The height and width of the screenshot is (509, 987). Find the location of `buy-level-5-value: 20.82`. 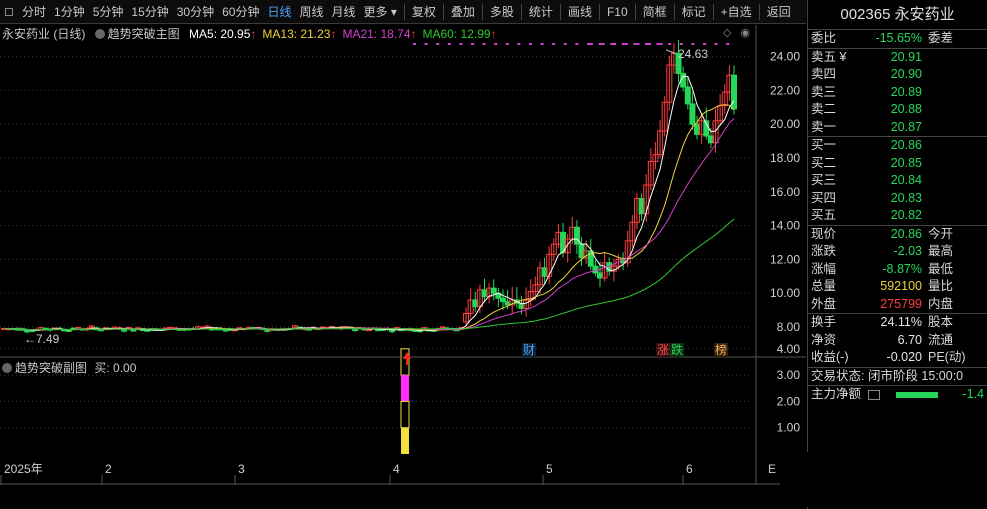

buy-level-5-value: 20.82 is located at coordinates (906, 215).